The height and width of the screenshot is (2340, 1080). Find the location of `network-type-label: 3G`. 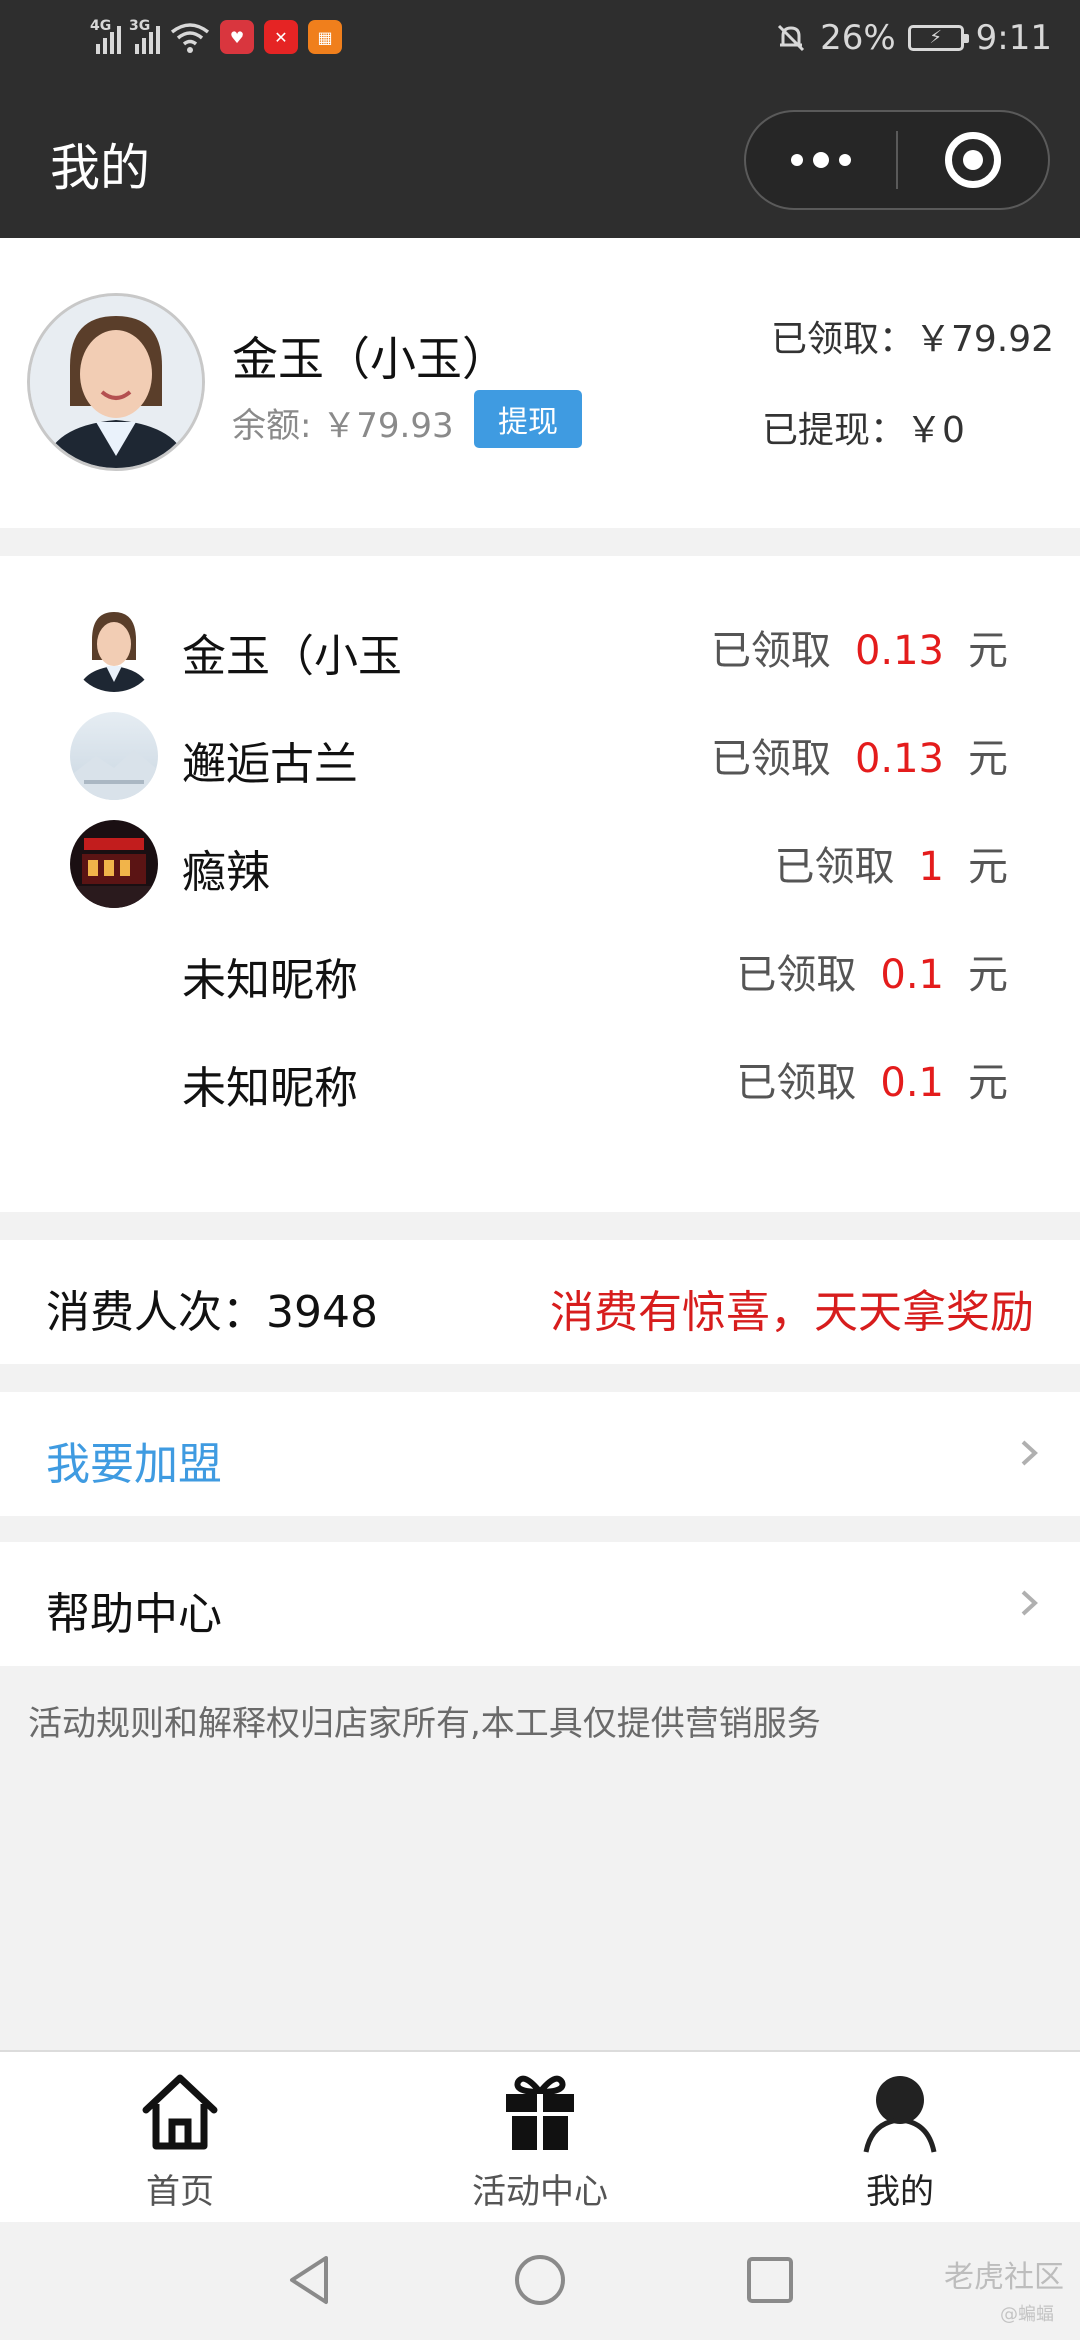

network-type-label: 3G is located at coordinates (140, 26).